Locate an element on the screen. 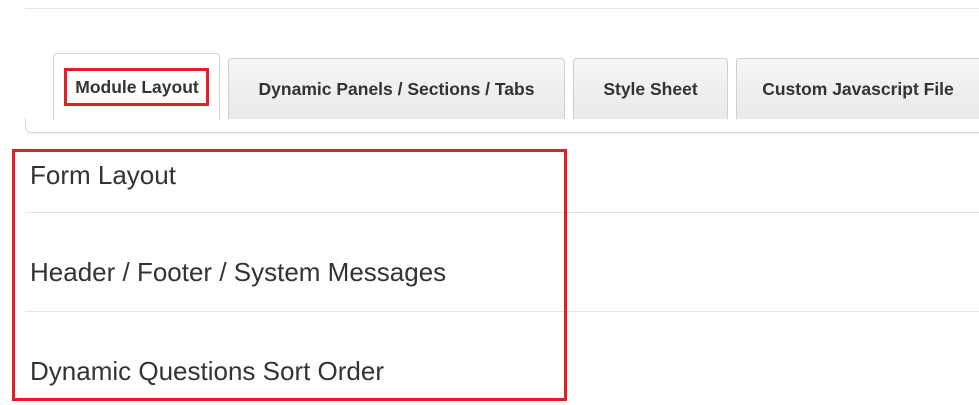  tab-dynamic-panels-label: Dynamic Panels / Sections / Tabs is located at coordinates (396, 88).